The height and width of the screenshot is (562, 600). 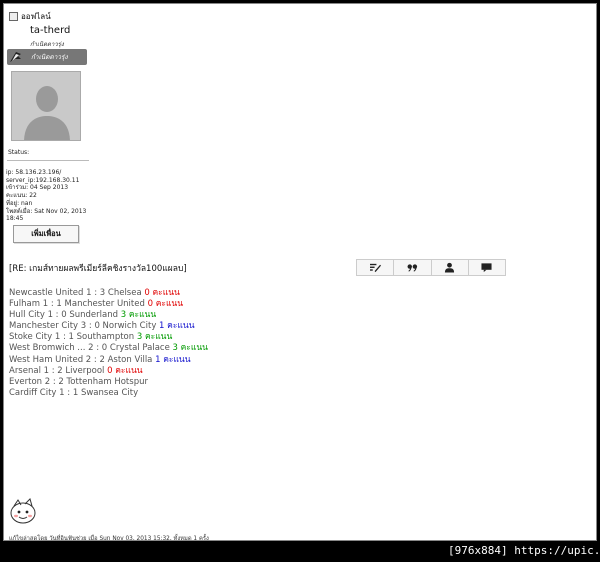 I want to click on match-result-line: Newcastle United 1 : 3 Chelsea 0 คะแนน, so click(x=108, y=293).